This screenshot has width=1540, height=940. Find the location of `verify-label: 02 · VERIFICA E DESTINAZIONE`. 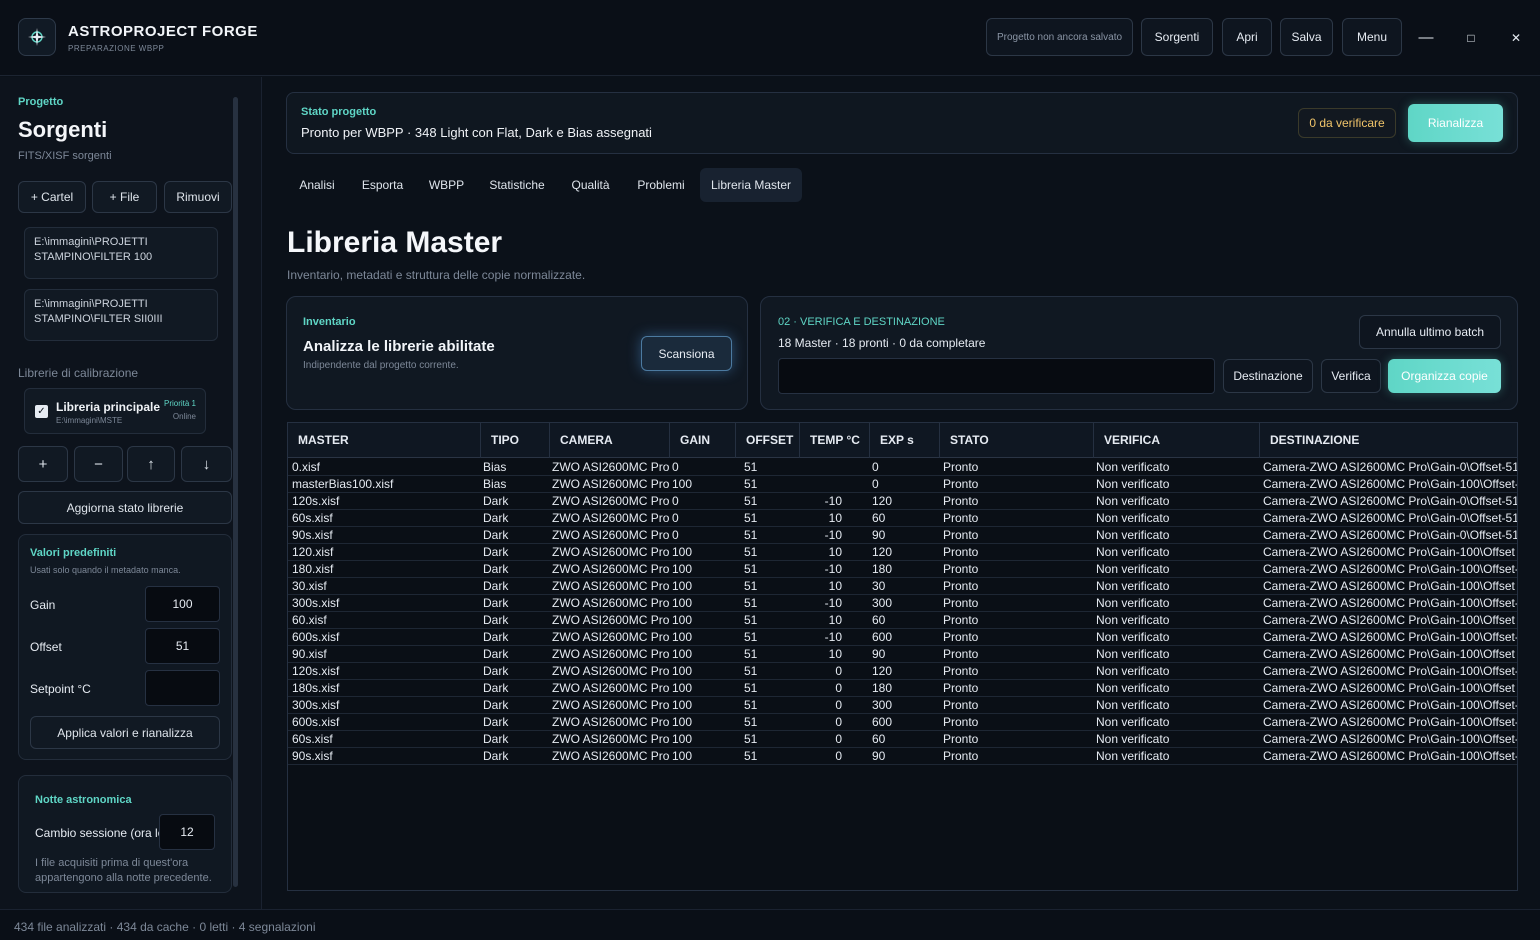

verify-label: 02 · VERIFICA E DESTINAZIONE is located at coordinates (861, 322).